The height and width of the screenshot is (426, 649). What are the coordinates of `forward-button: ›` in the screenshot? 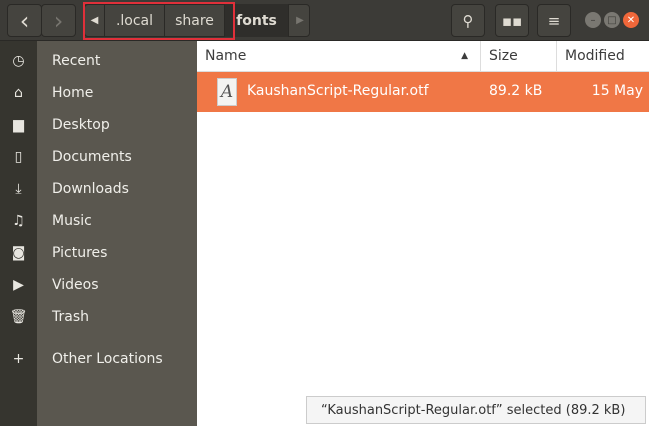 It's located at (58, 20).